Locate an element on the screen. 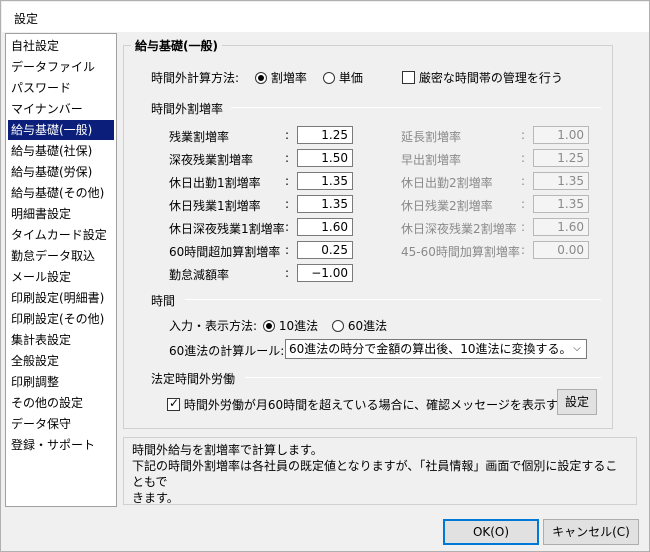 This screenshot has height=552, width=650. rate-input-deduction: −1.00 is located at coordinates (325, 273).